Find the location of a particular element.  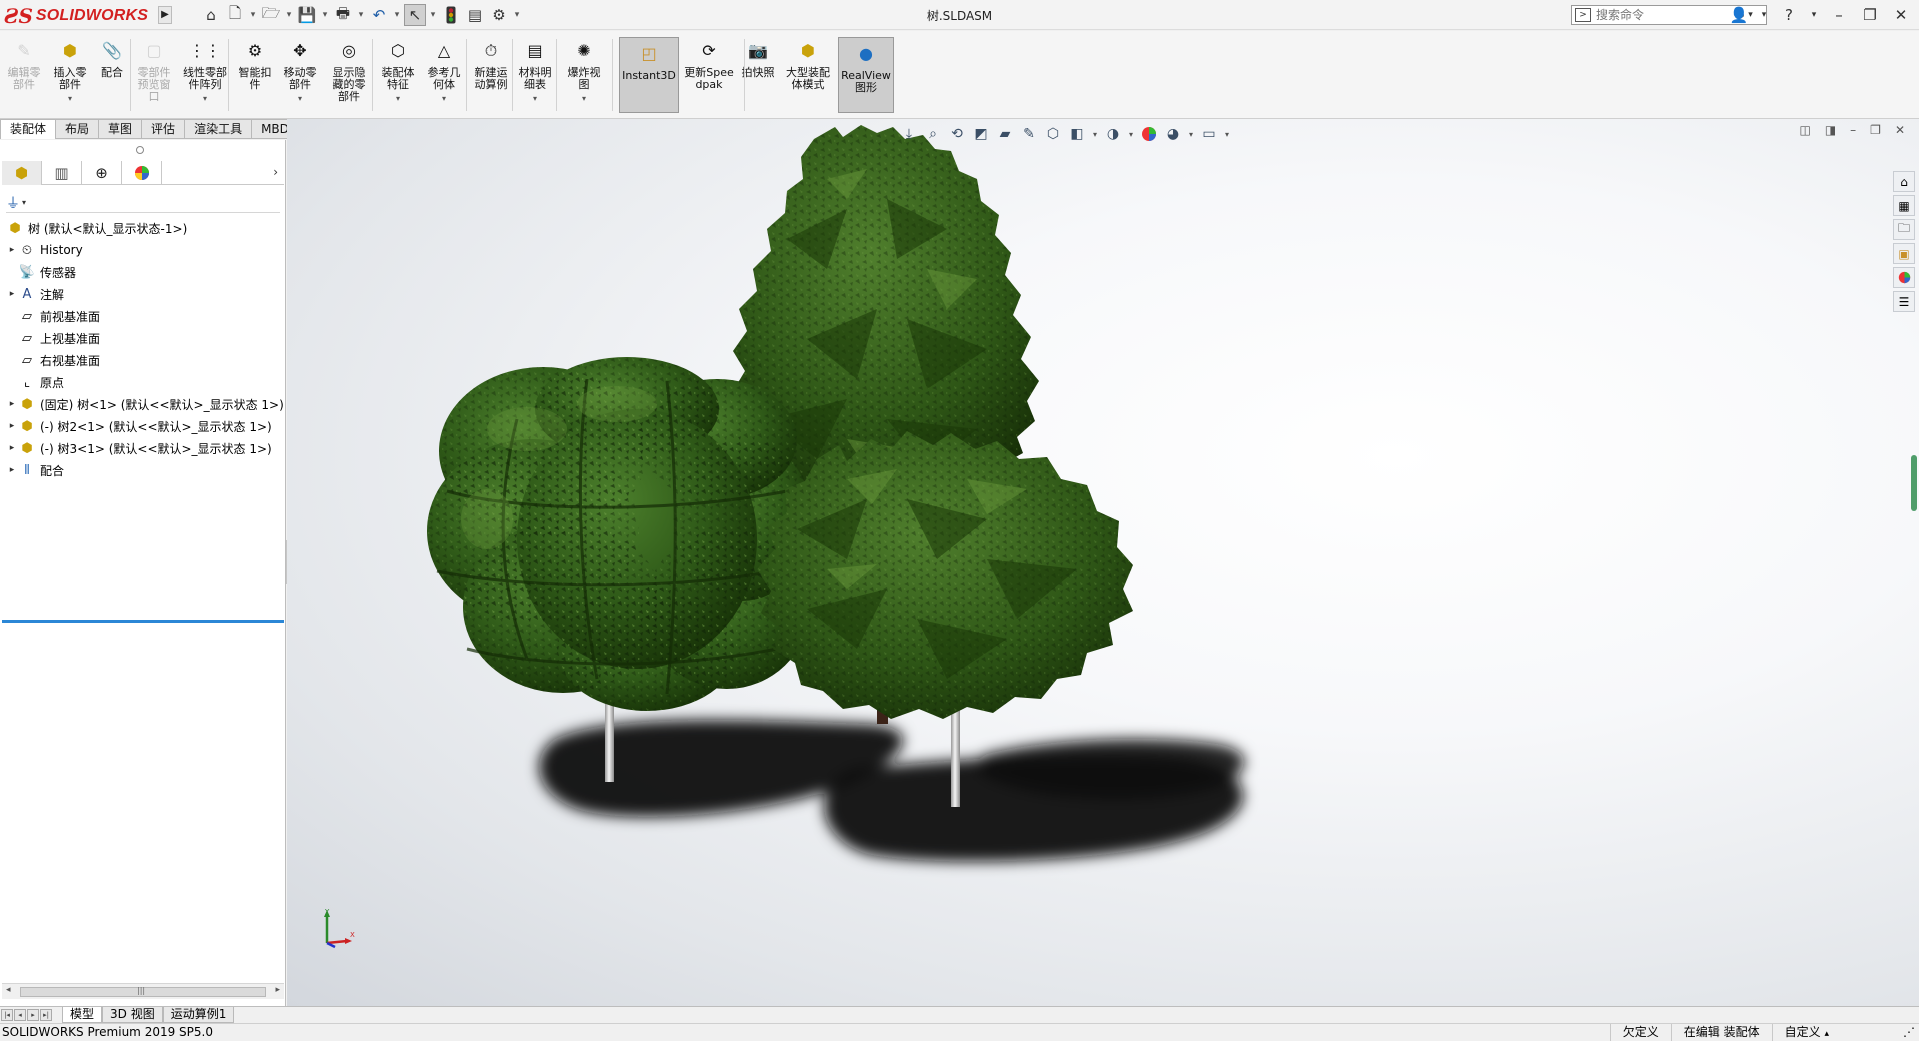

document-tab: 模型 is located at coordinates (82, 1015).